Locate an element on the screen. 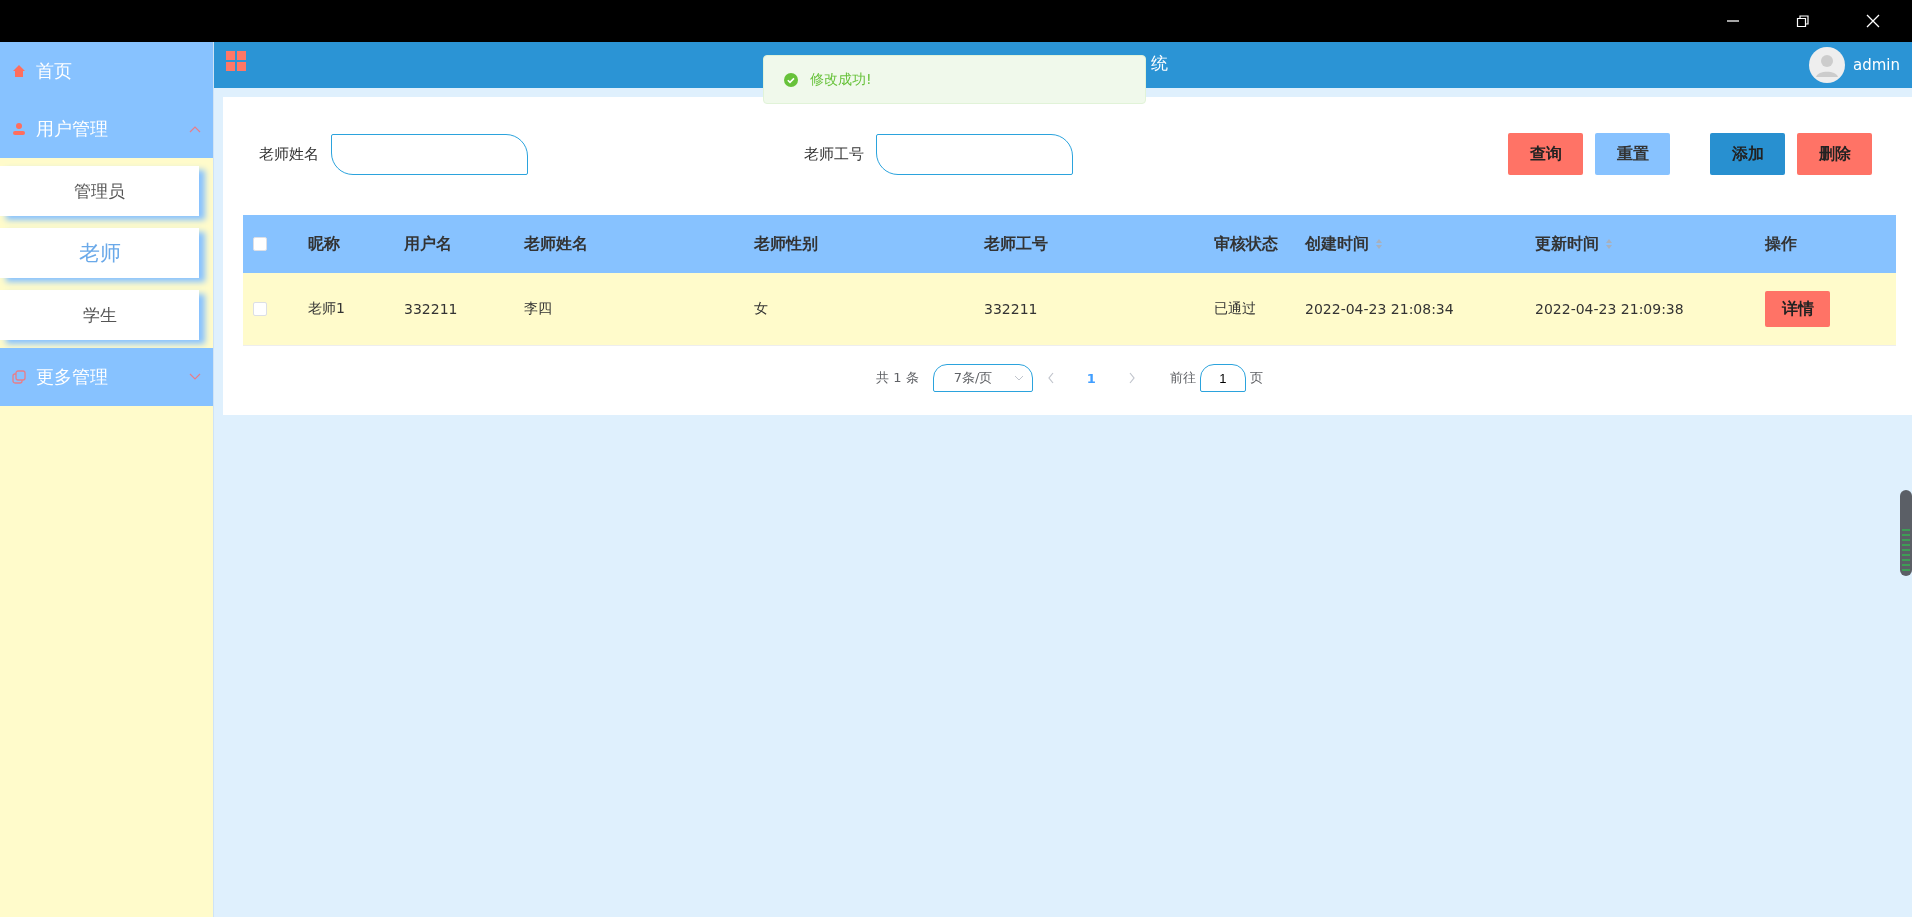 The image size is (1912, 917). action-button: 查询 is located at coordinates (1545, 154).